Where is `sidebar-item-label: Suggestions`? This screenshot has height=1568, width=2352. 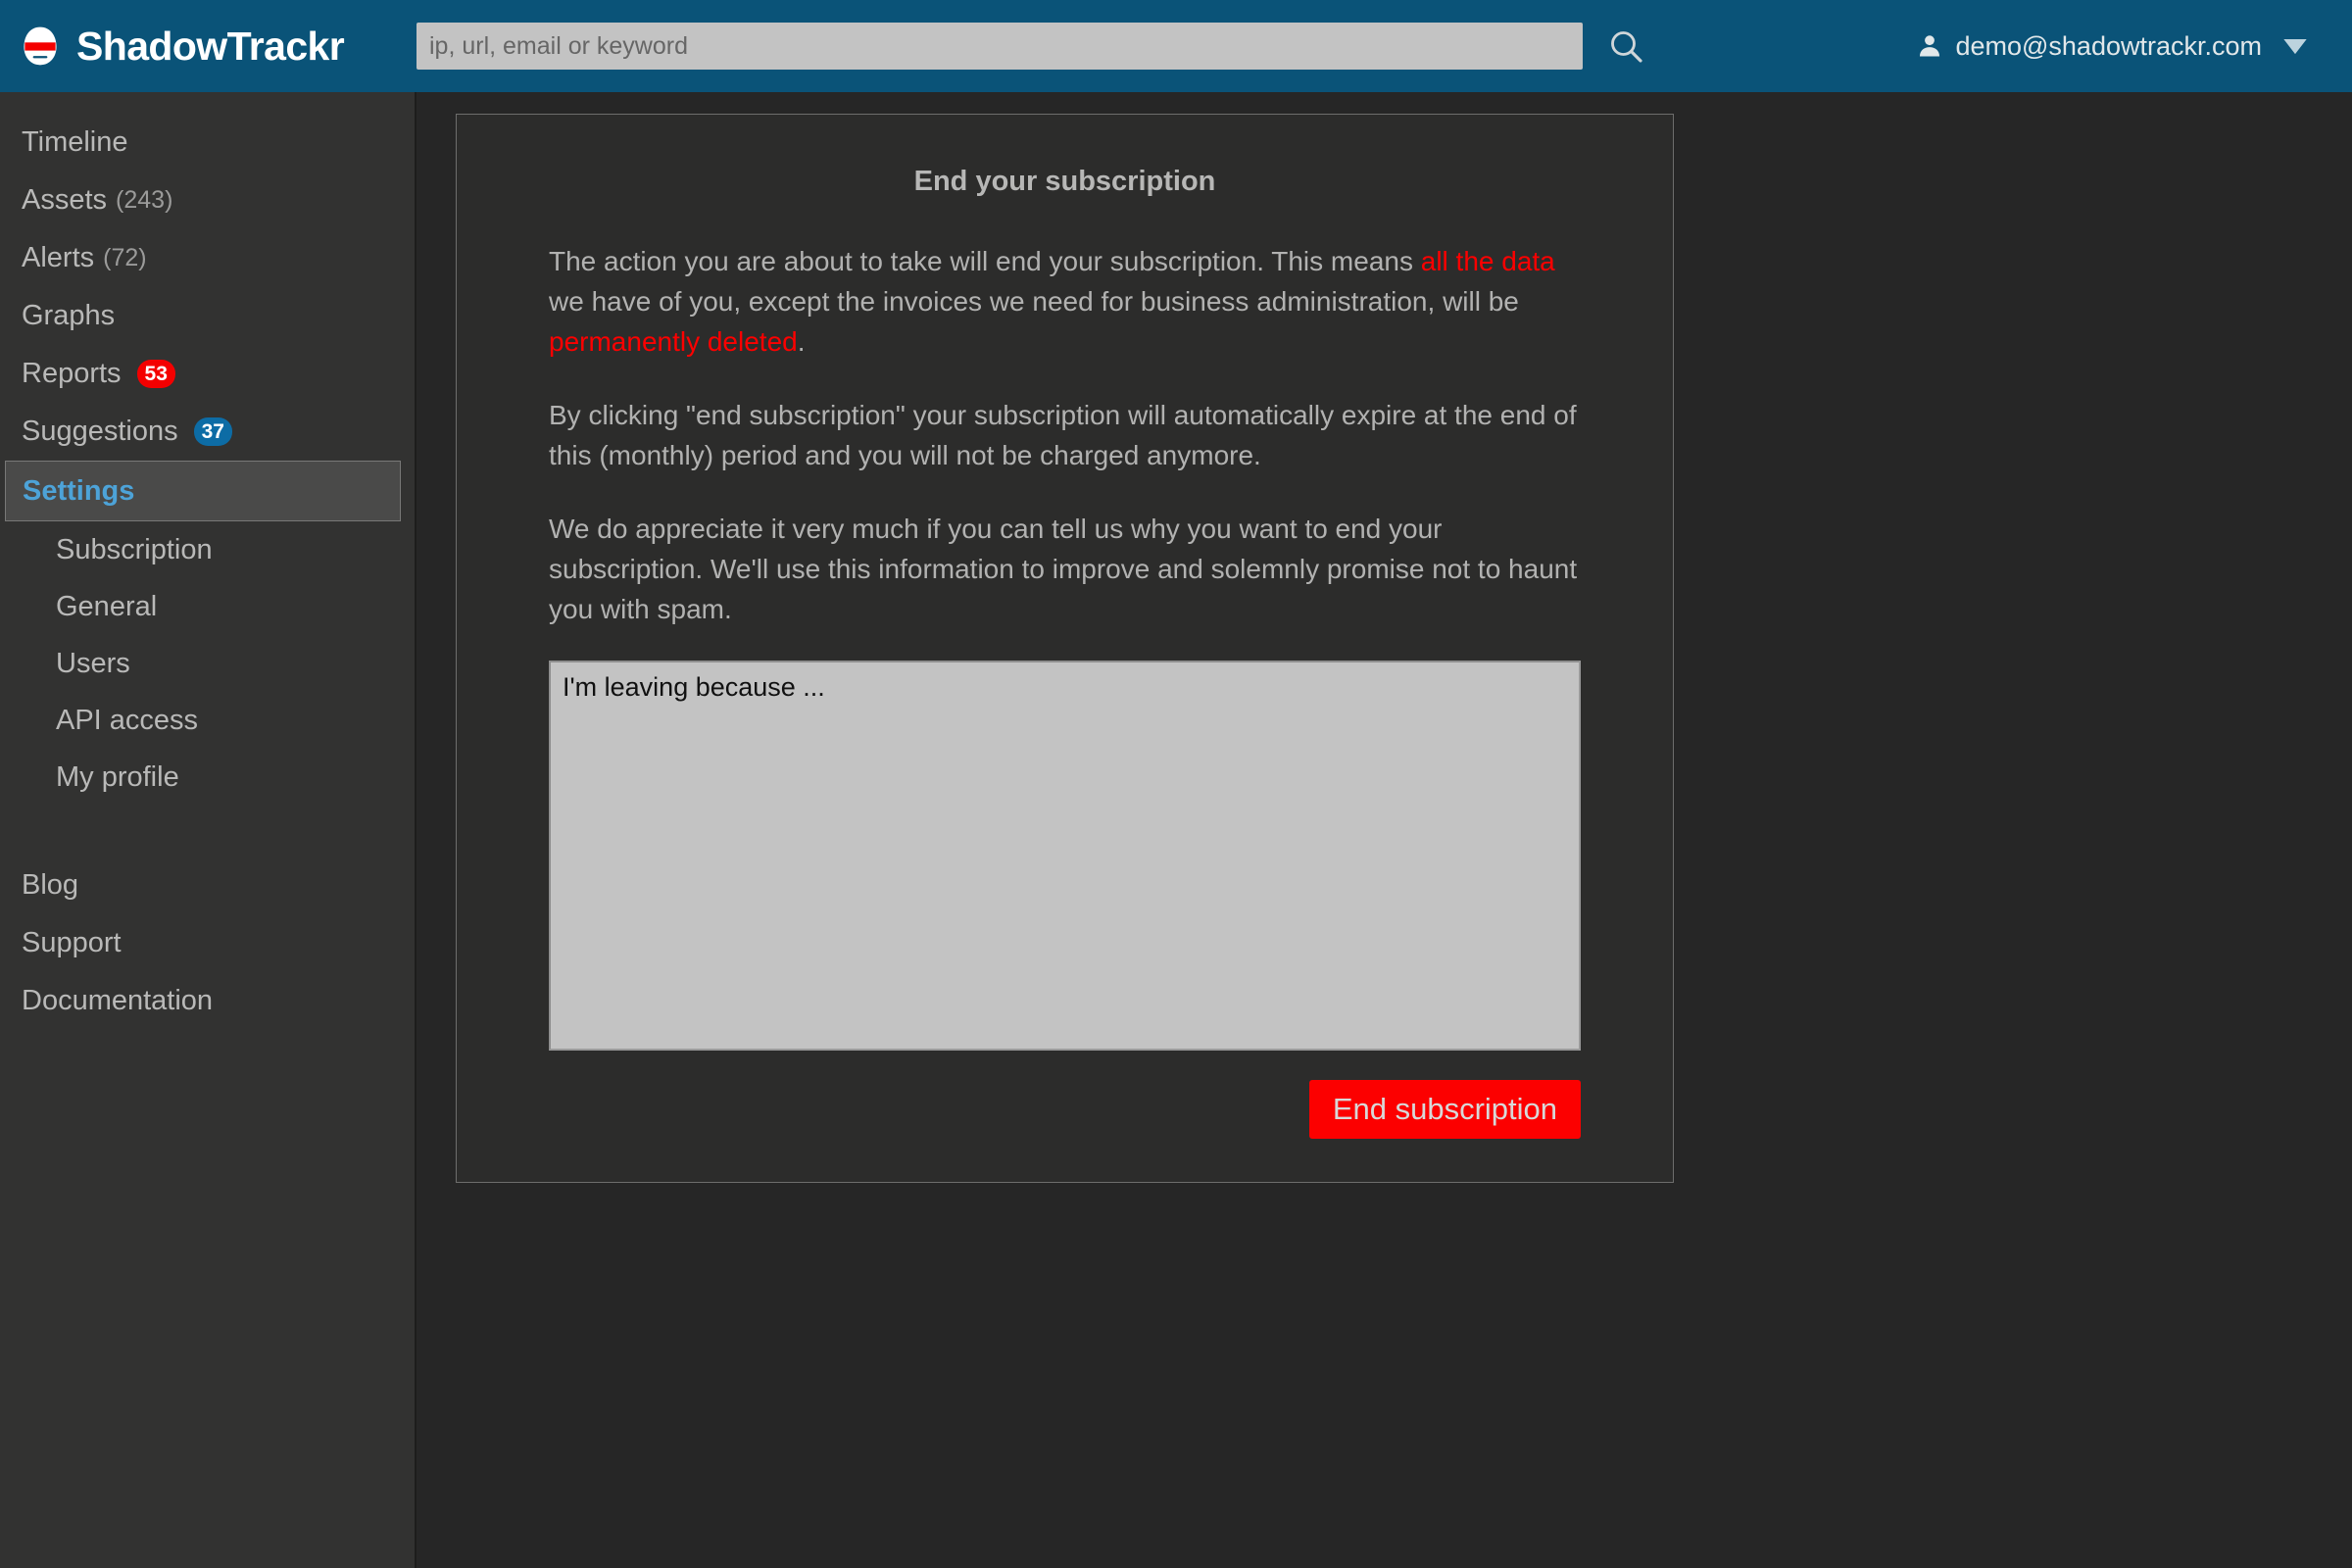
sidebar-item-label: Suggestions is located at coordinates (100, 431).